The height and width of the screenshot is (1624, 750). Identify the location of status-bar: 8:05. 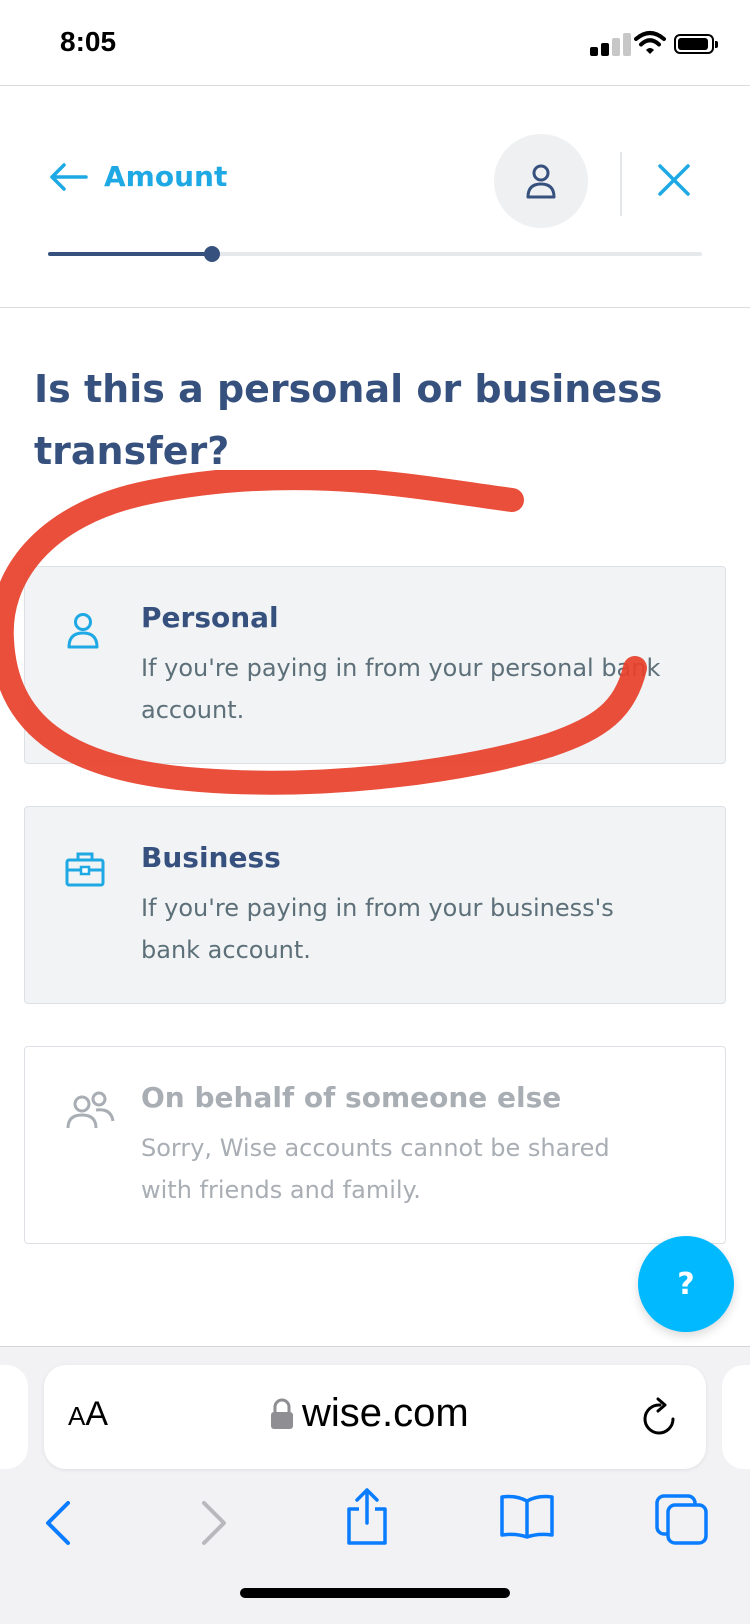
(375, 43).